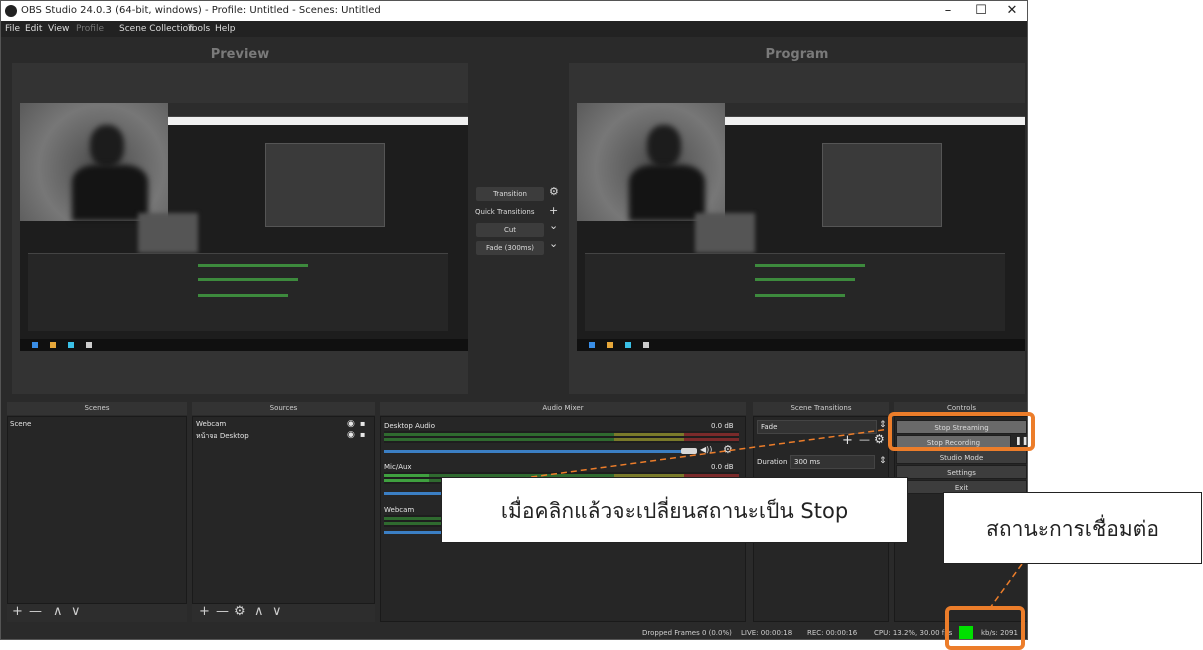 This screenshot has height=650, width=1203. What do you see at coordinates (11, 11) in the screenshot?
I see `obs-logo-icon` at bounding box center [11, 11].